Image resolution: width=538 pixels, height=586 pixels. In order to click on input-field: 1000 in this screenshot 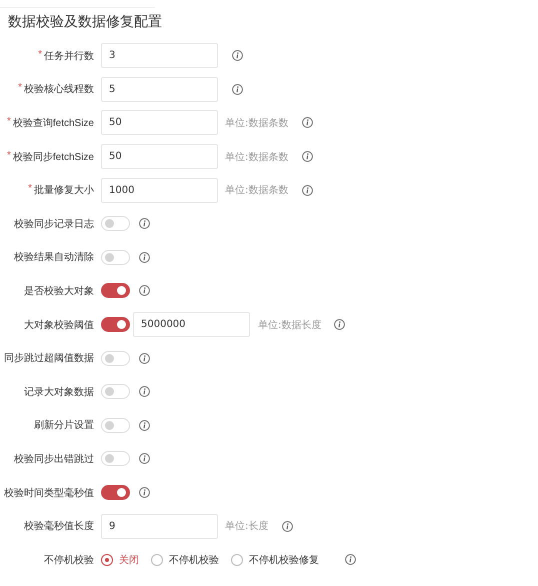, I will do `click(159, 190)`.